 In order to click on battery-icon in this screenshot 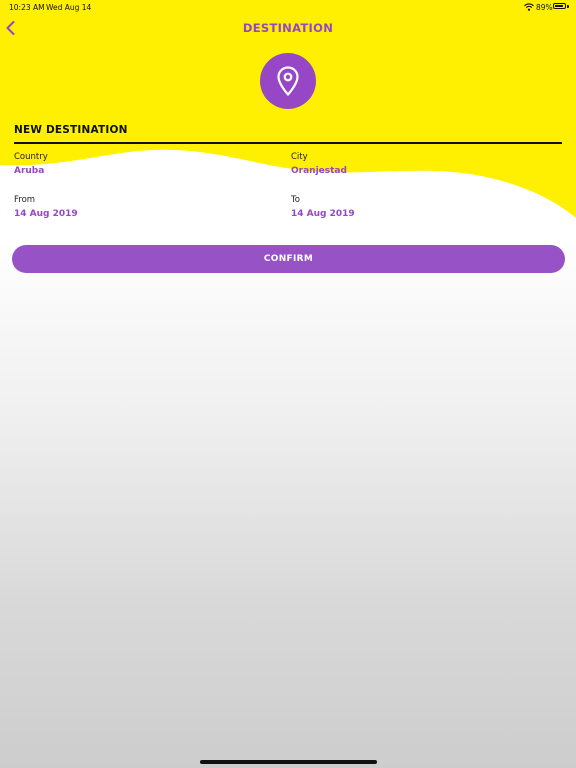, I will do `click(559, 6)`.